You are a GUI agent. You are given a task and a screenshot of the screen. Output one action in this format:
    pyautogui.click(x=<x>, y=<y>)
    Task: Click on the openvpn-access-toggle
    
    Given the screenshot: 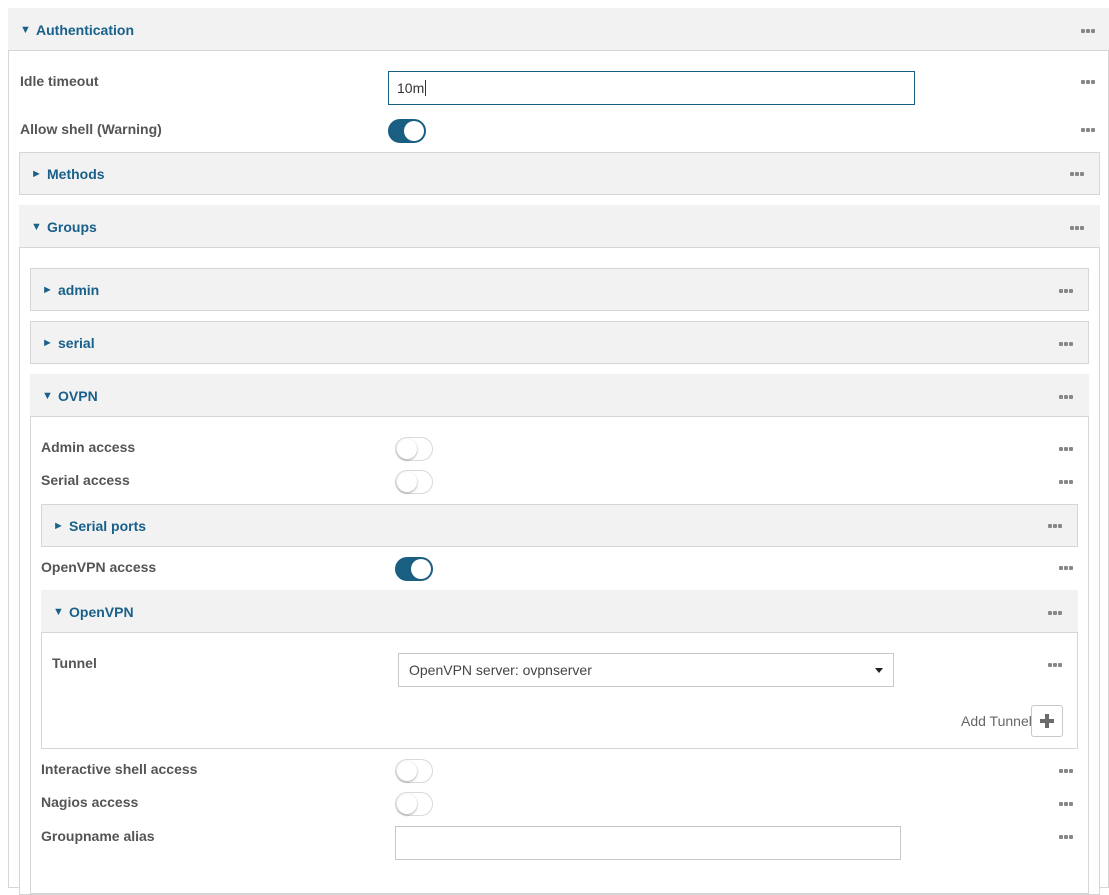 What is the action you would take?
    pyautogui.click(x=414, y=569)
    